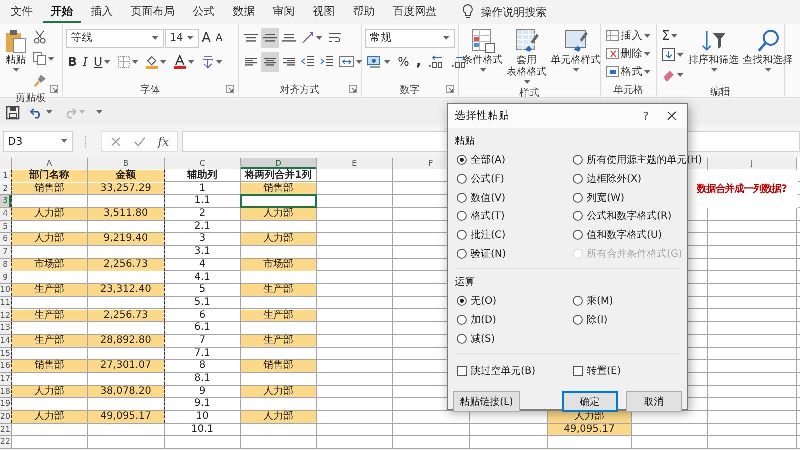 The height and width of the screenshot is (450, 800). Describe the element at coordinates (465, 283) in the screenshot. I see `section-label: 运算` at that location.